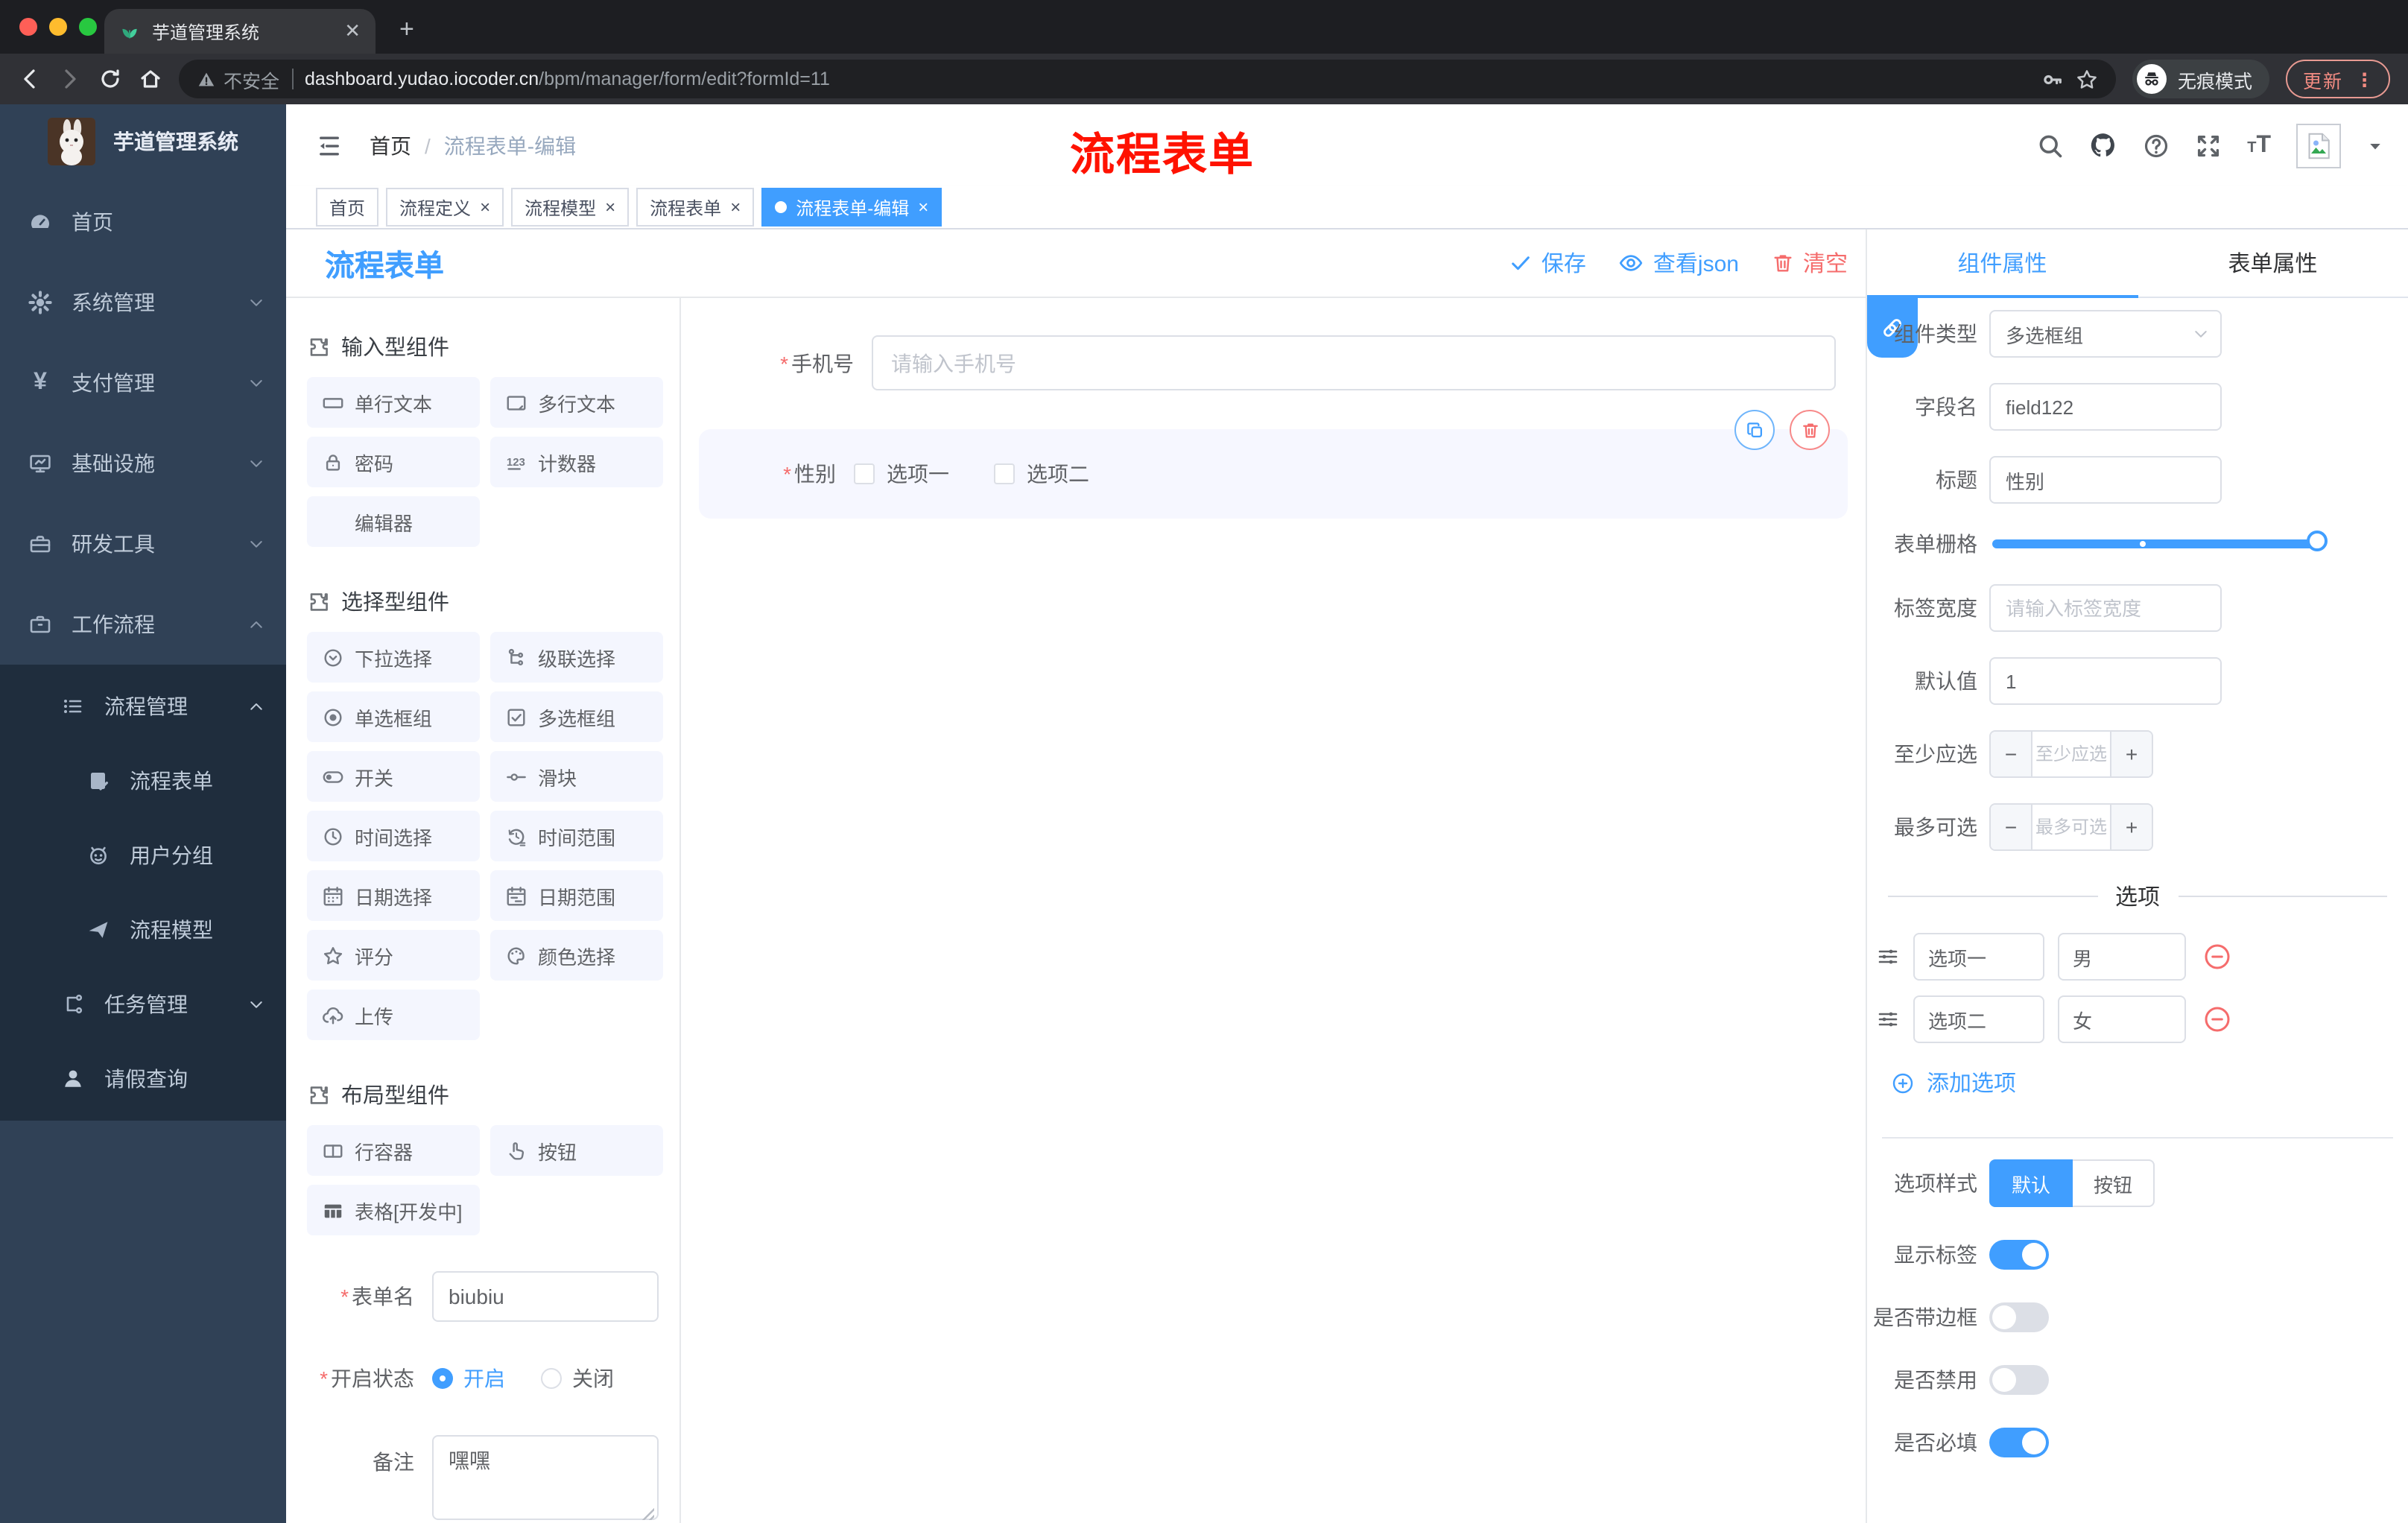  Describe the element at coordinates (393, 1015) in the screenshot. I see `component-chip-upload: 上传` at that location.